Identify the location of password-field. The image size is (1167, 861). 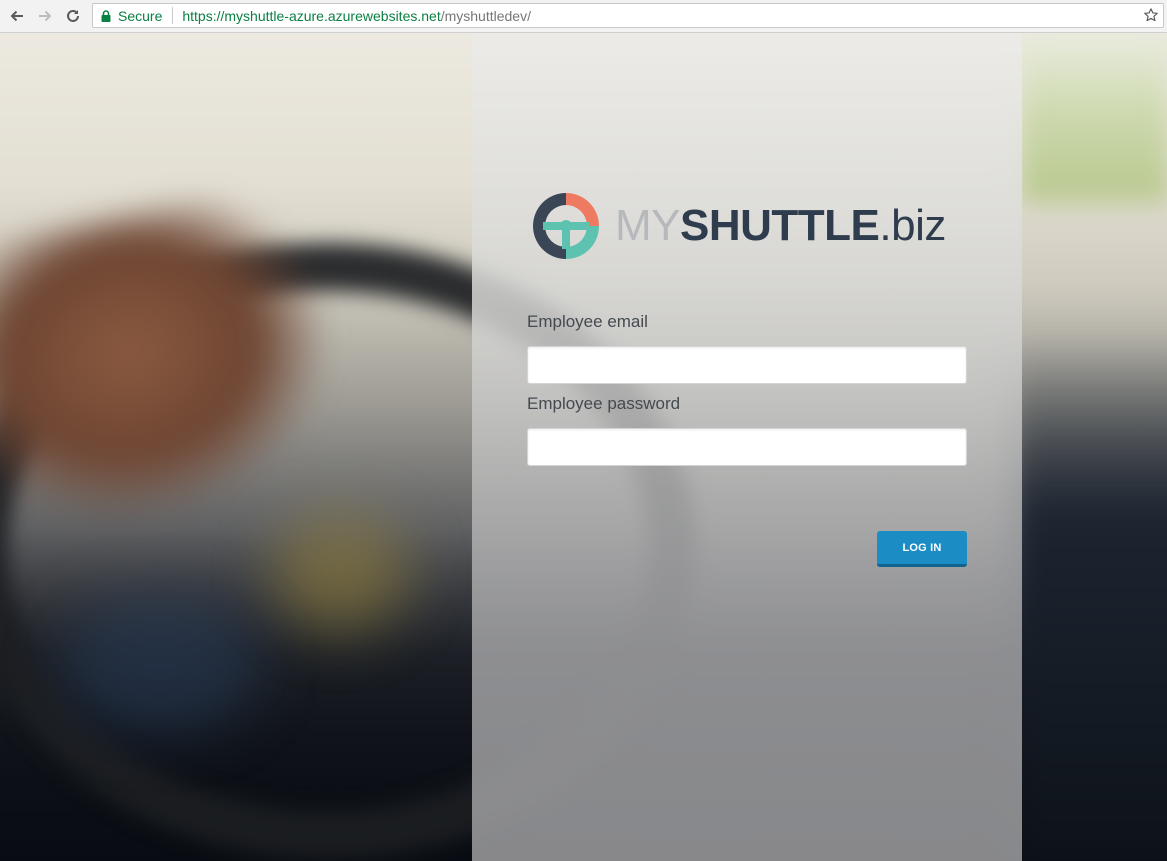
(747, 447).